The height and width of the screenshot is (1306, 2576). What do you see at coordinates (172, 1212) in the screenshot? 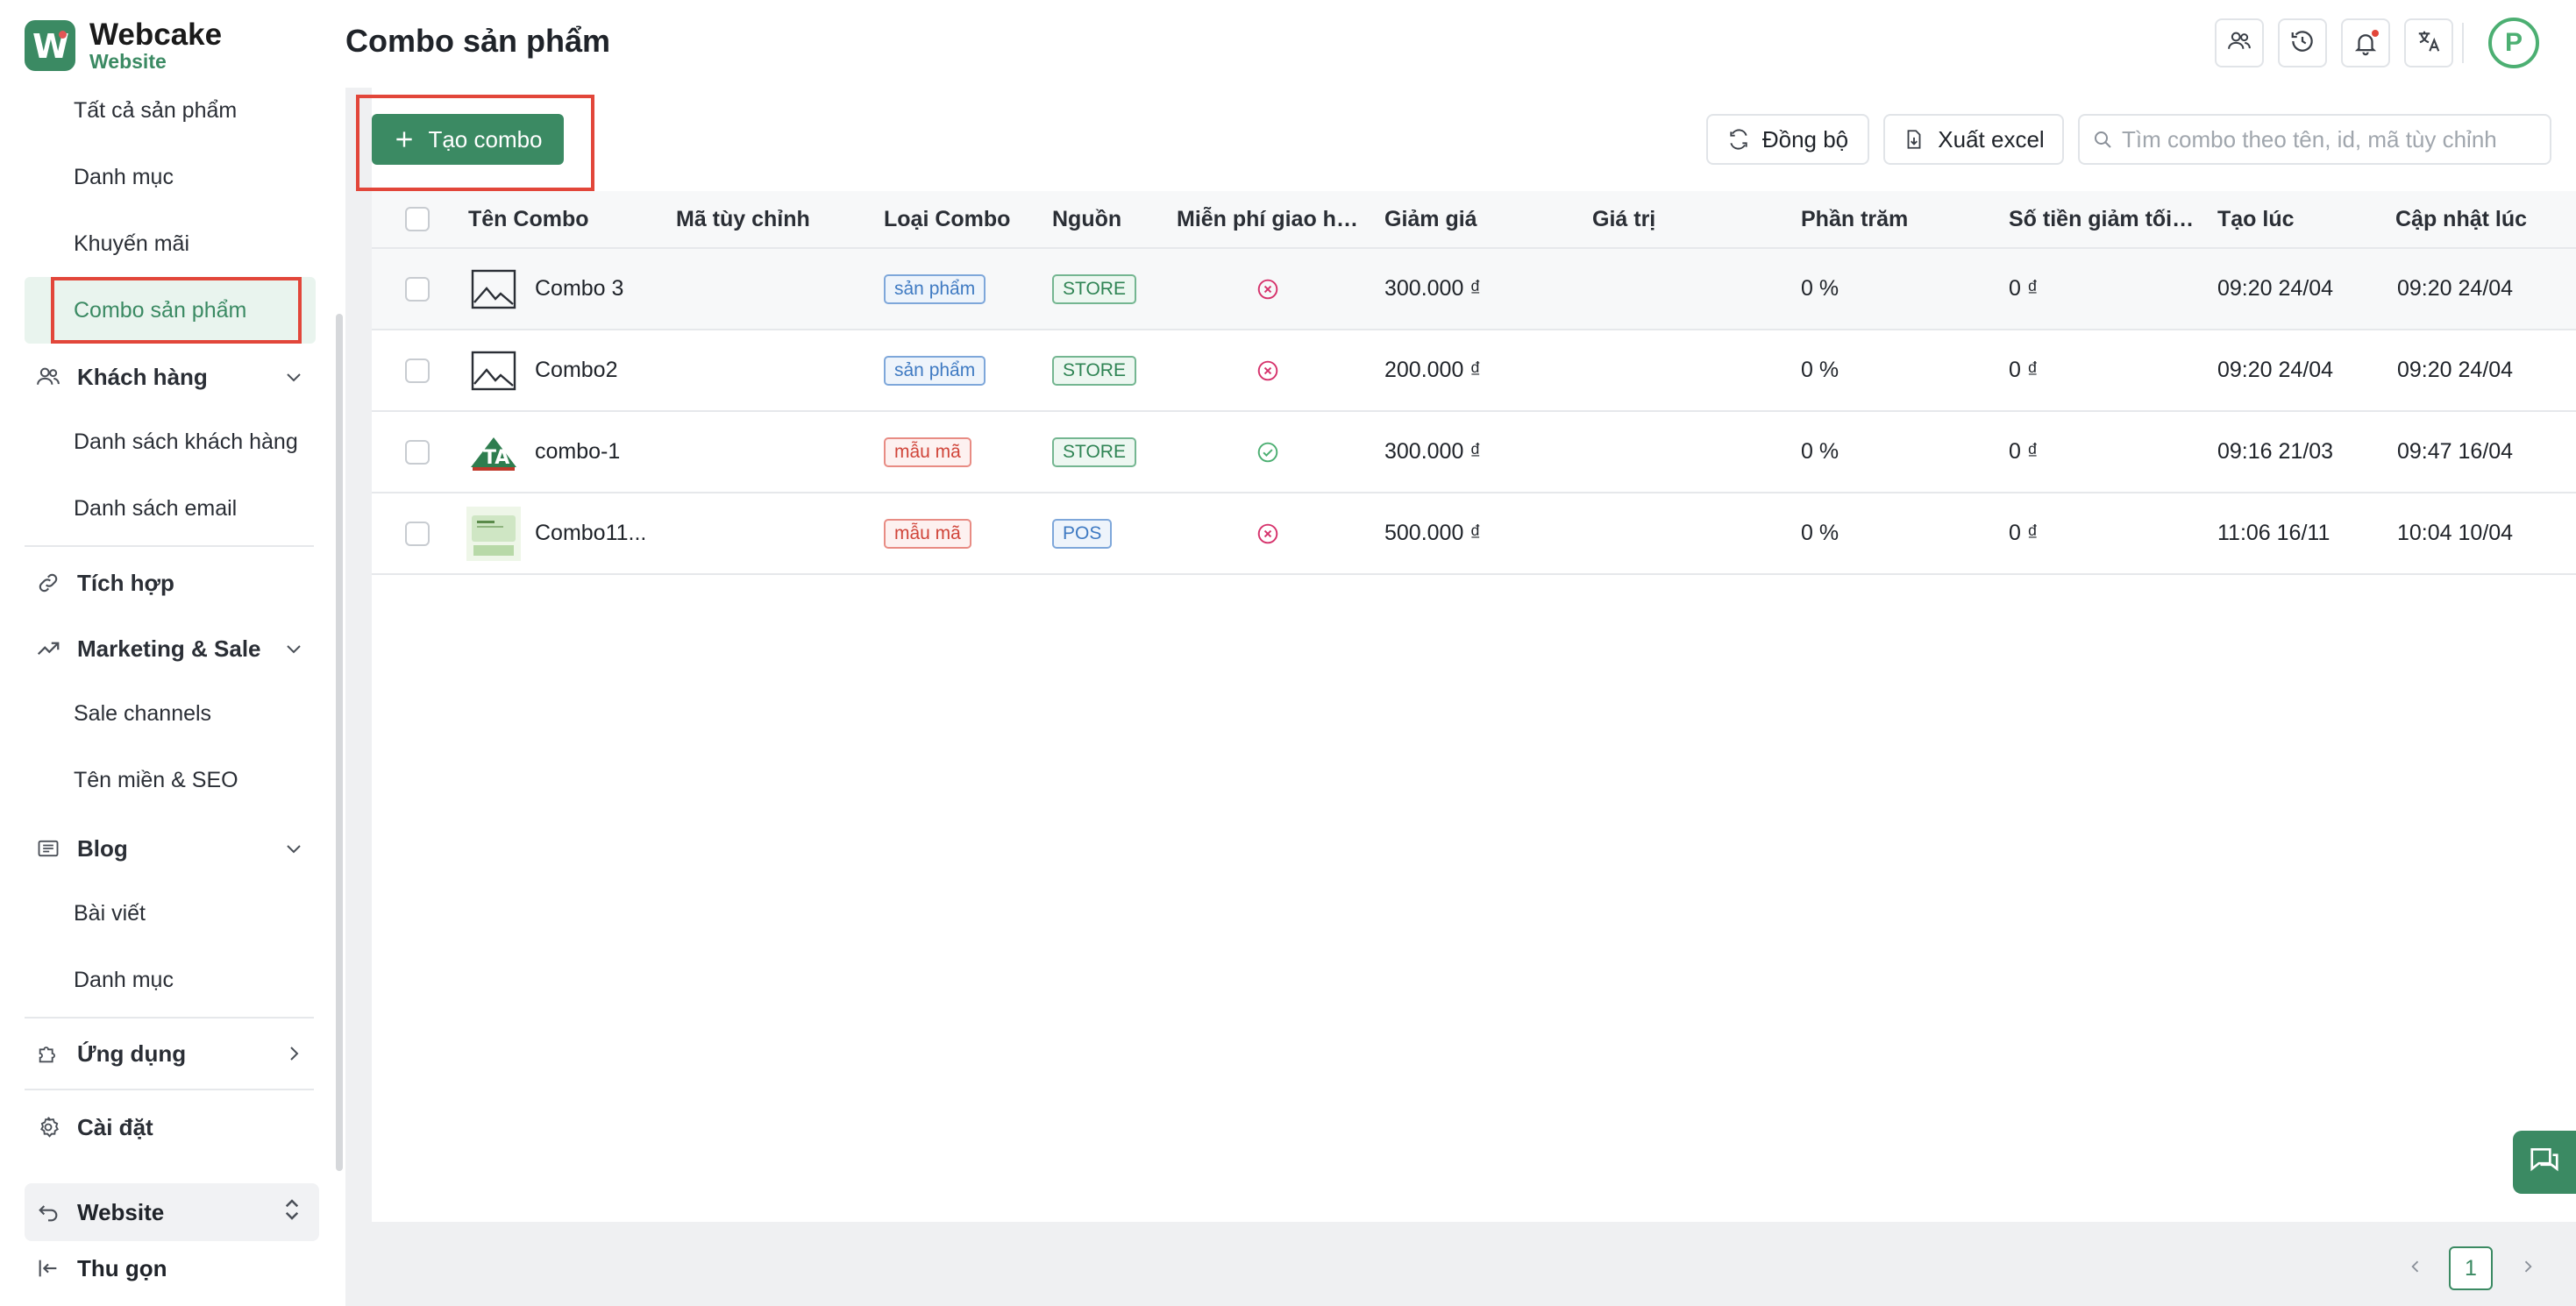
I see `website-switcher: Website` at bounding box center [172, 1212].